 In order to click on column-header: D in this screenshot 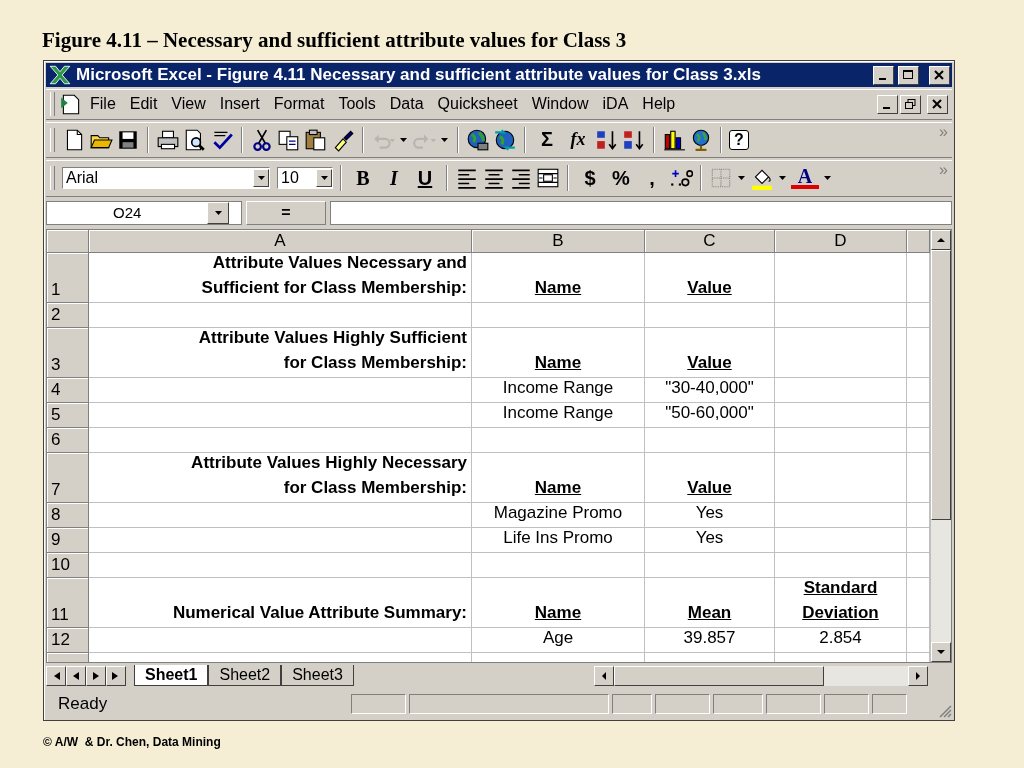, I will do `click(841, 242)`.